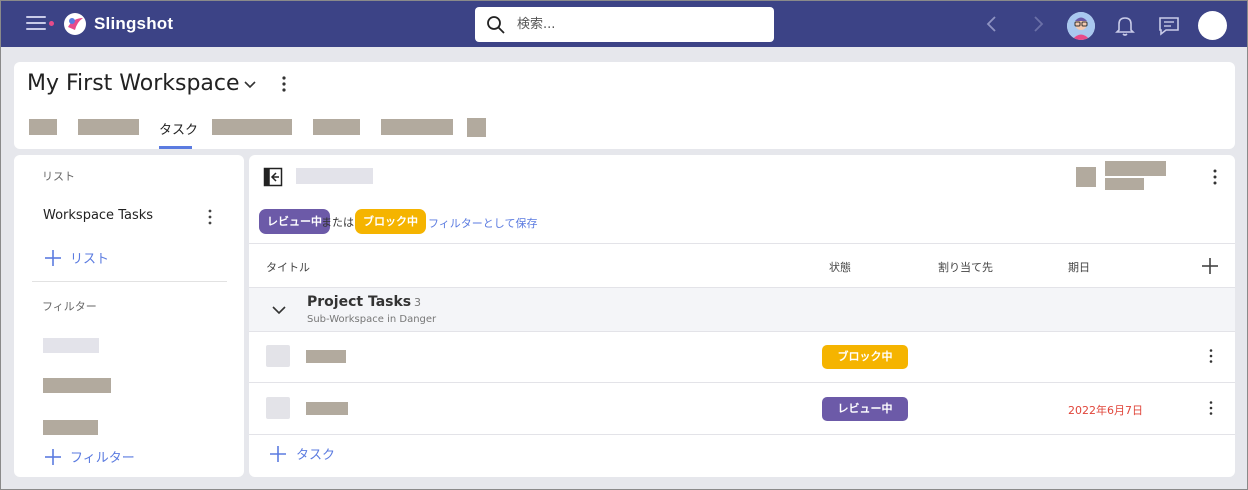 The width and height of the screenshot is (1248, 490). Describe the element at coordinates (496, 25) in the screenshot. I see `search-icon` at that location.